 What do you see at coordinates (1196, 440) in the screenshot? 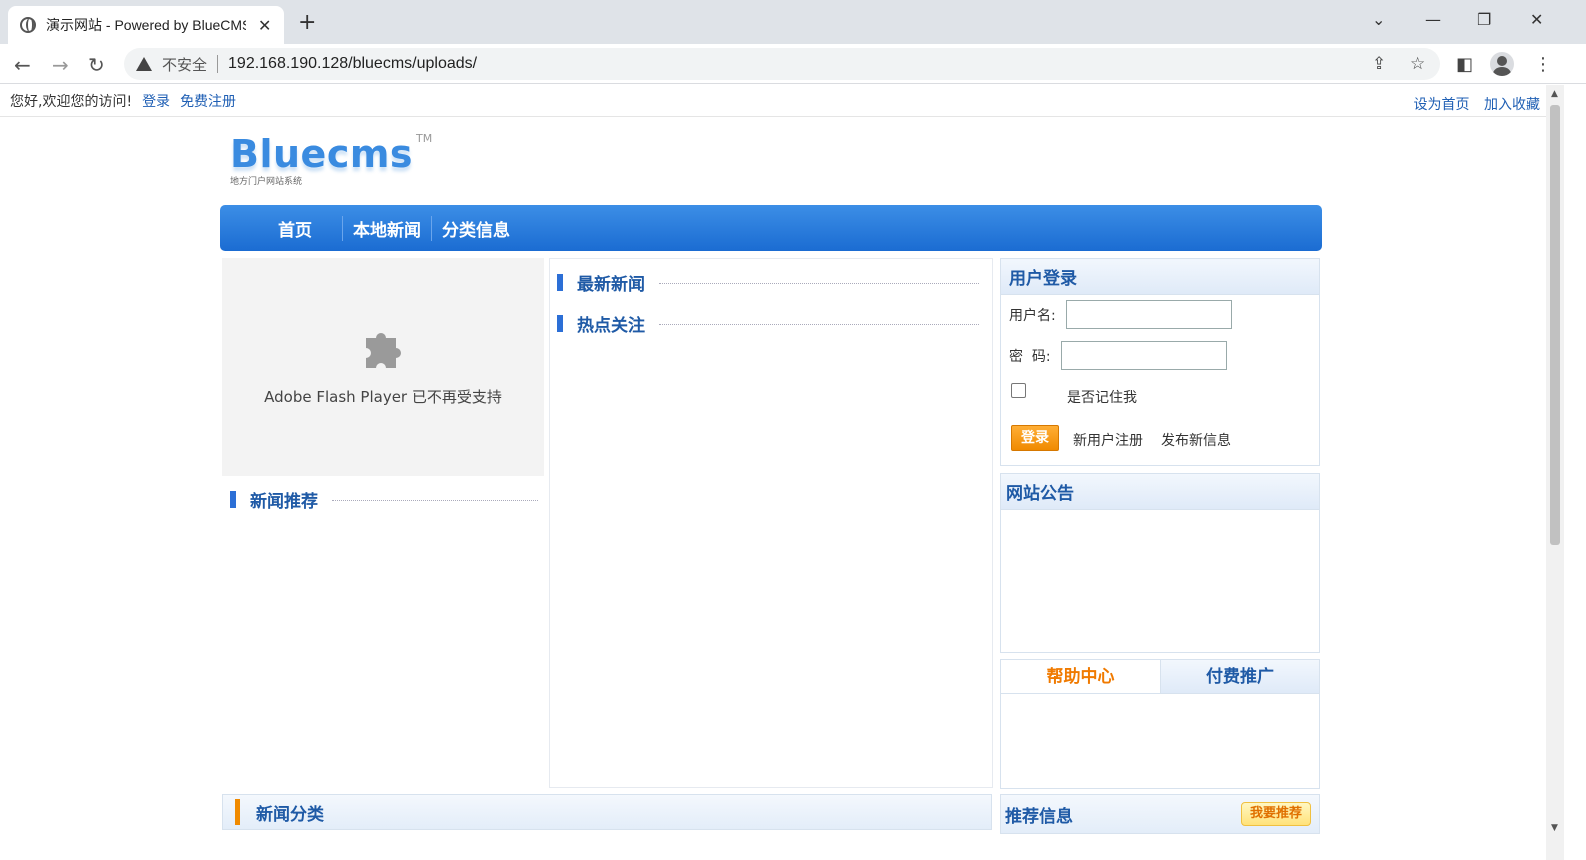
I see `post-new-info-link: 发布新信息` at bounding box center [1196, 440].